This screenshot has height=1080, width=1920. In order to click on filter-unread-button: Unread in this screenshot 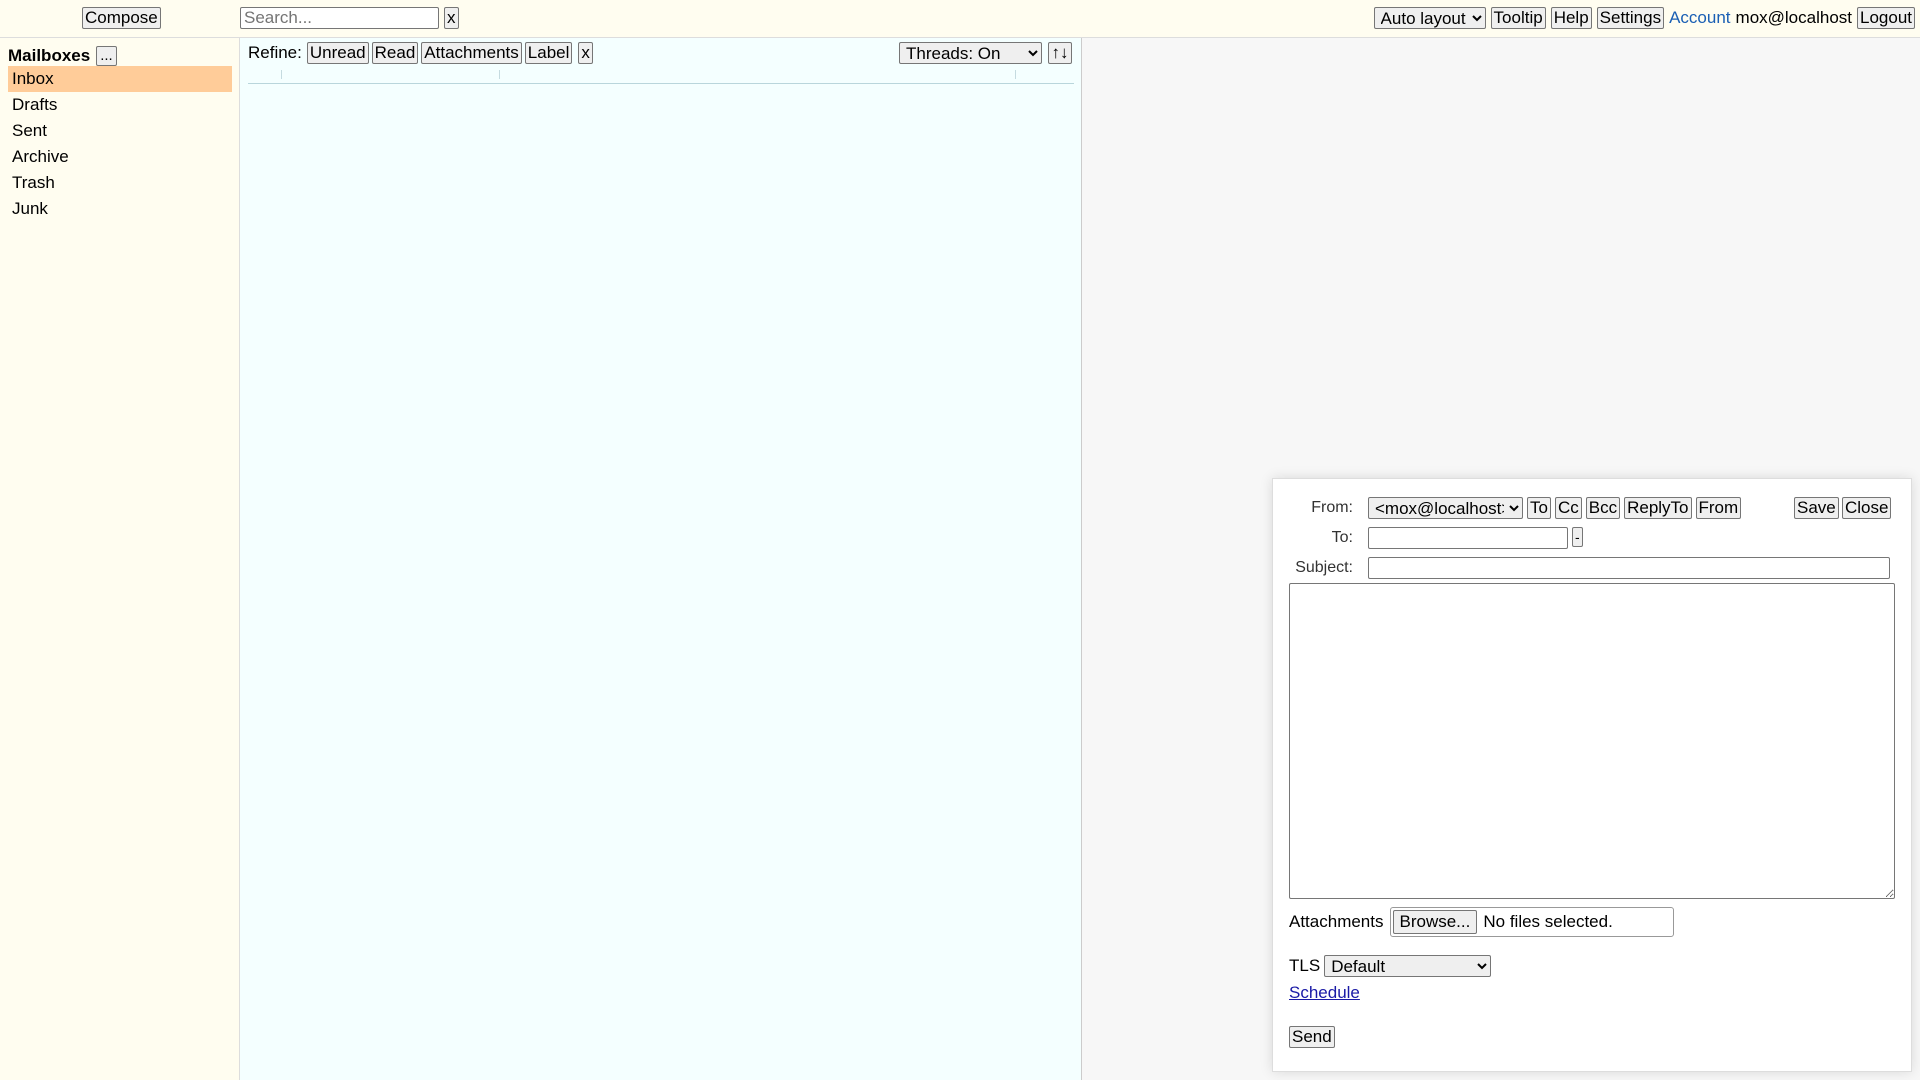, I will do `click(337, 53)`.